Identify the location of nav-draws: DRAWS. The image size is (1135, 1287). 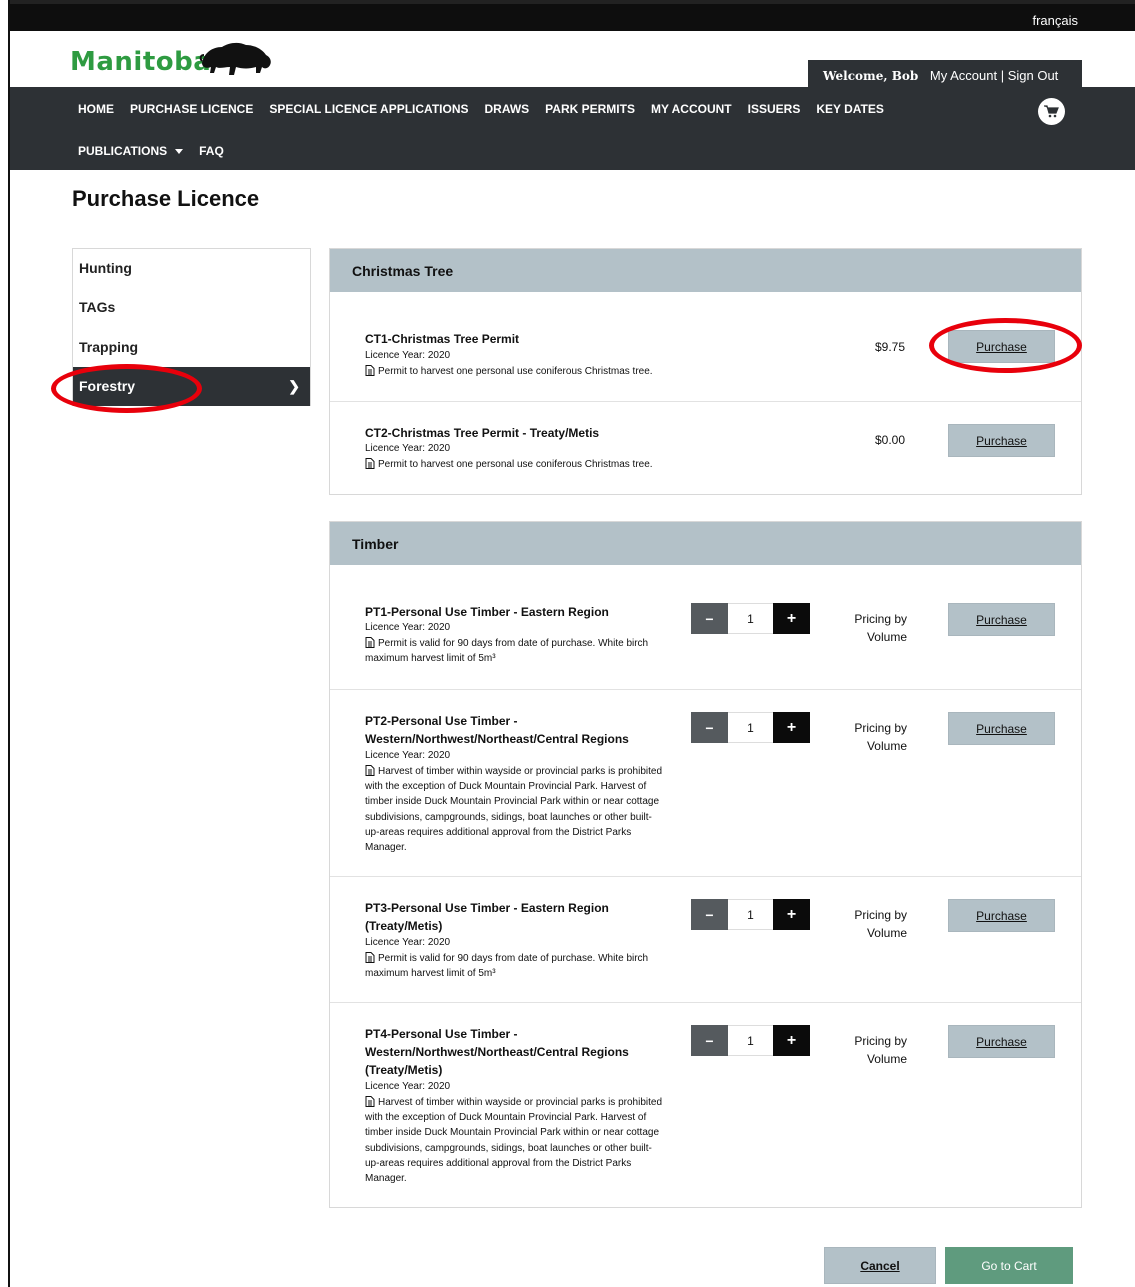
(507, 109).